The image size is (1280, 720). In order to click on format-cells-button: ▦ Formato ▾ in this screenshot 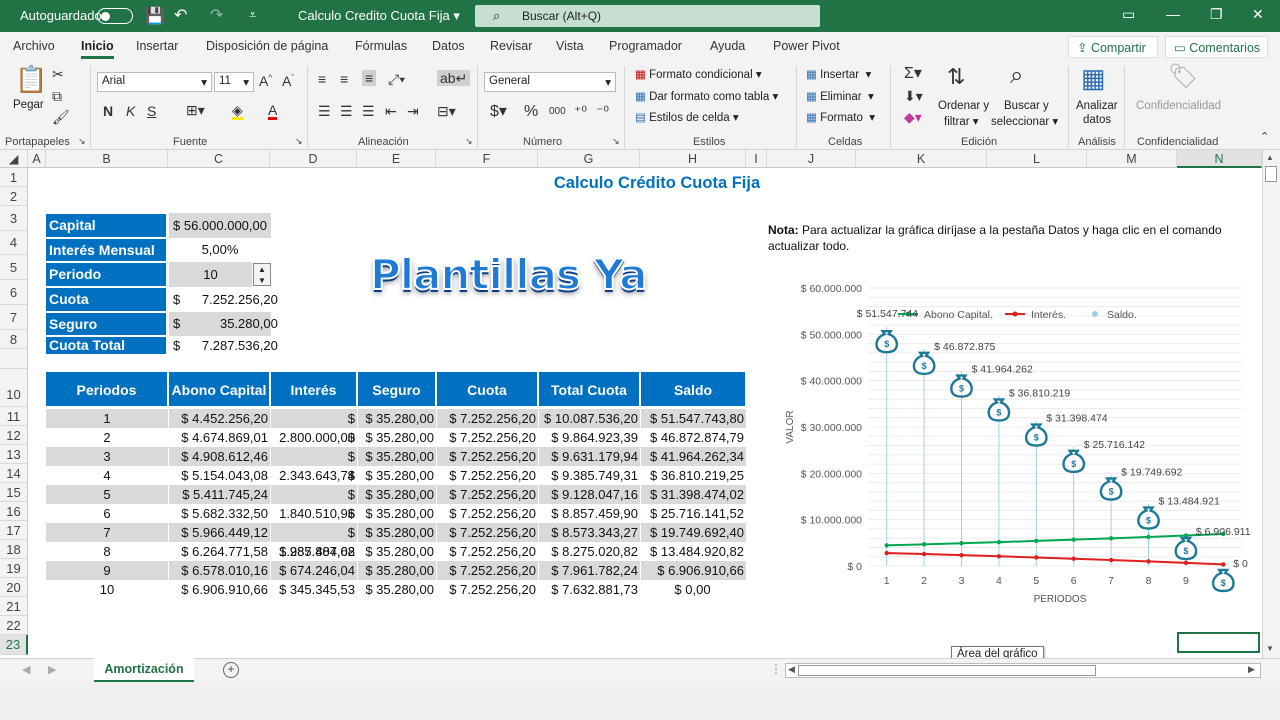, I will do `click(840, 117)`.